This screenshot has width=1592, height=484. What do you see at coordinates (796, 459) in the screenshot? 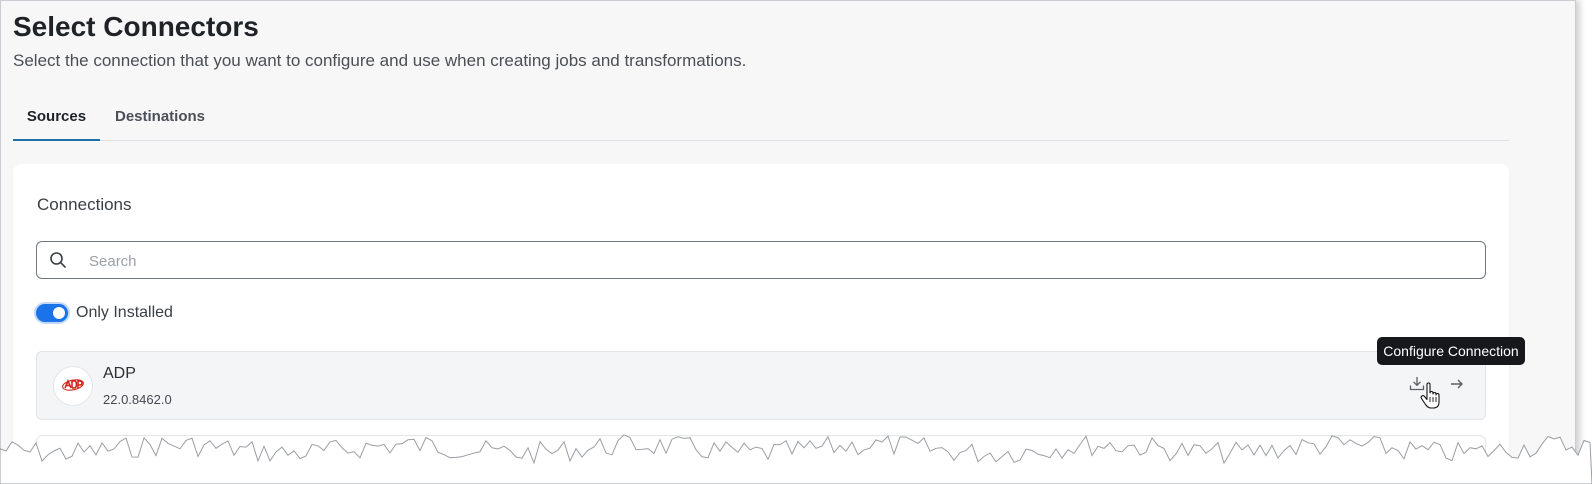
I see `torn-edge` at bounding box center [796, 459].